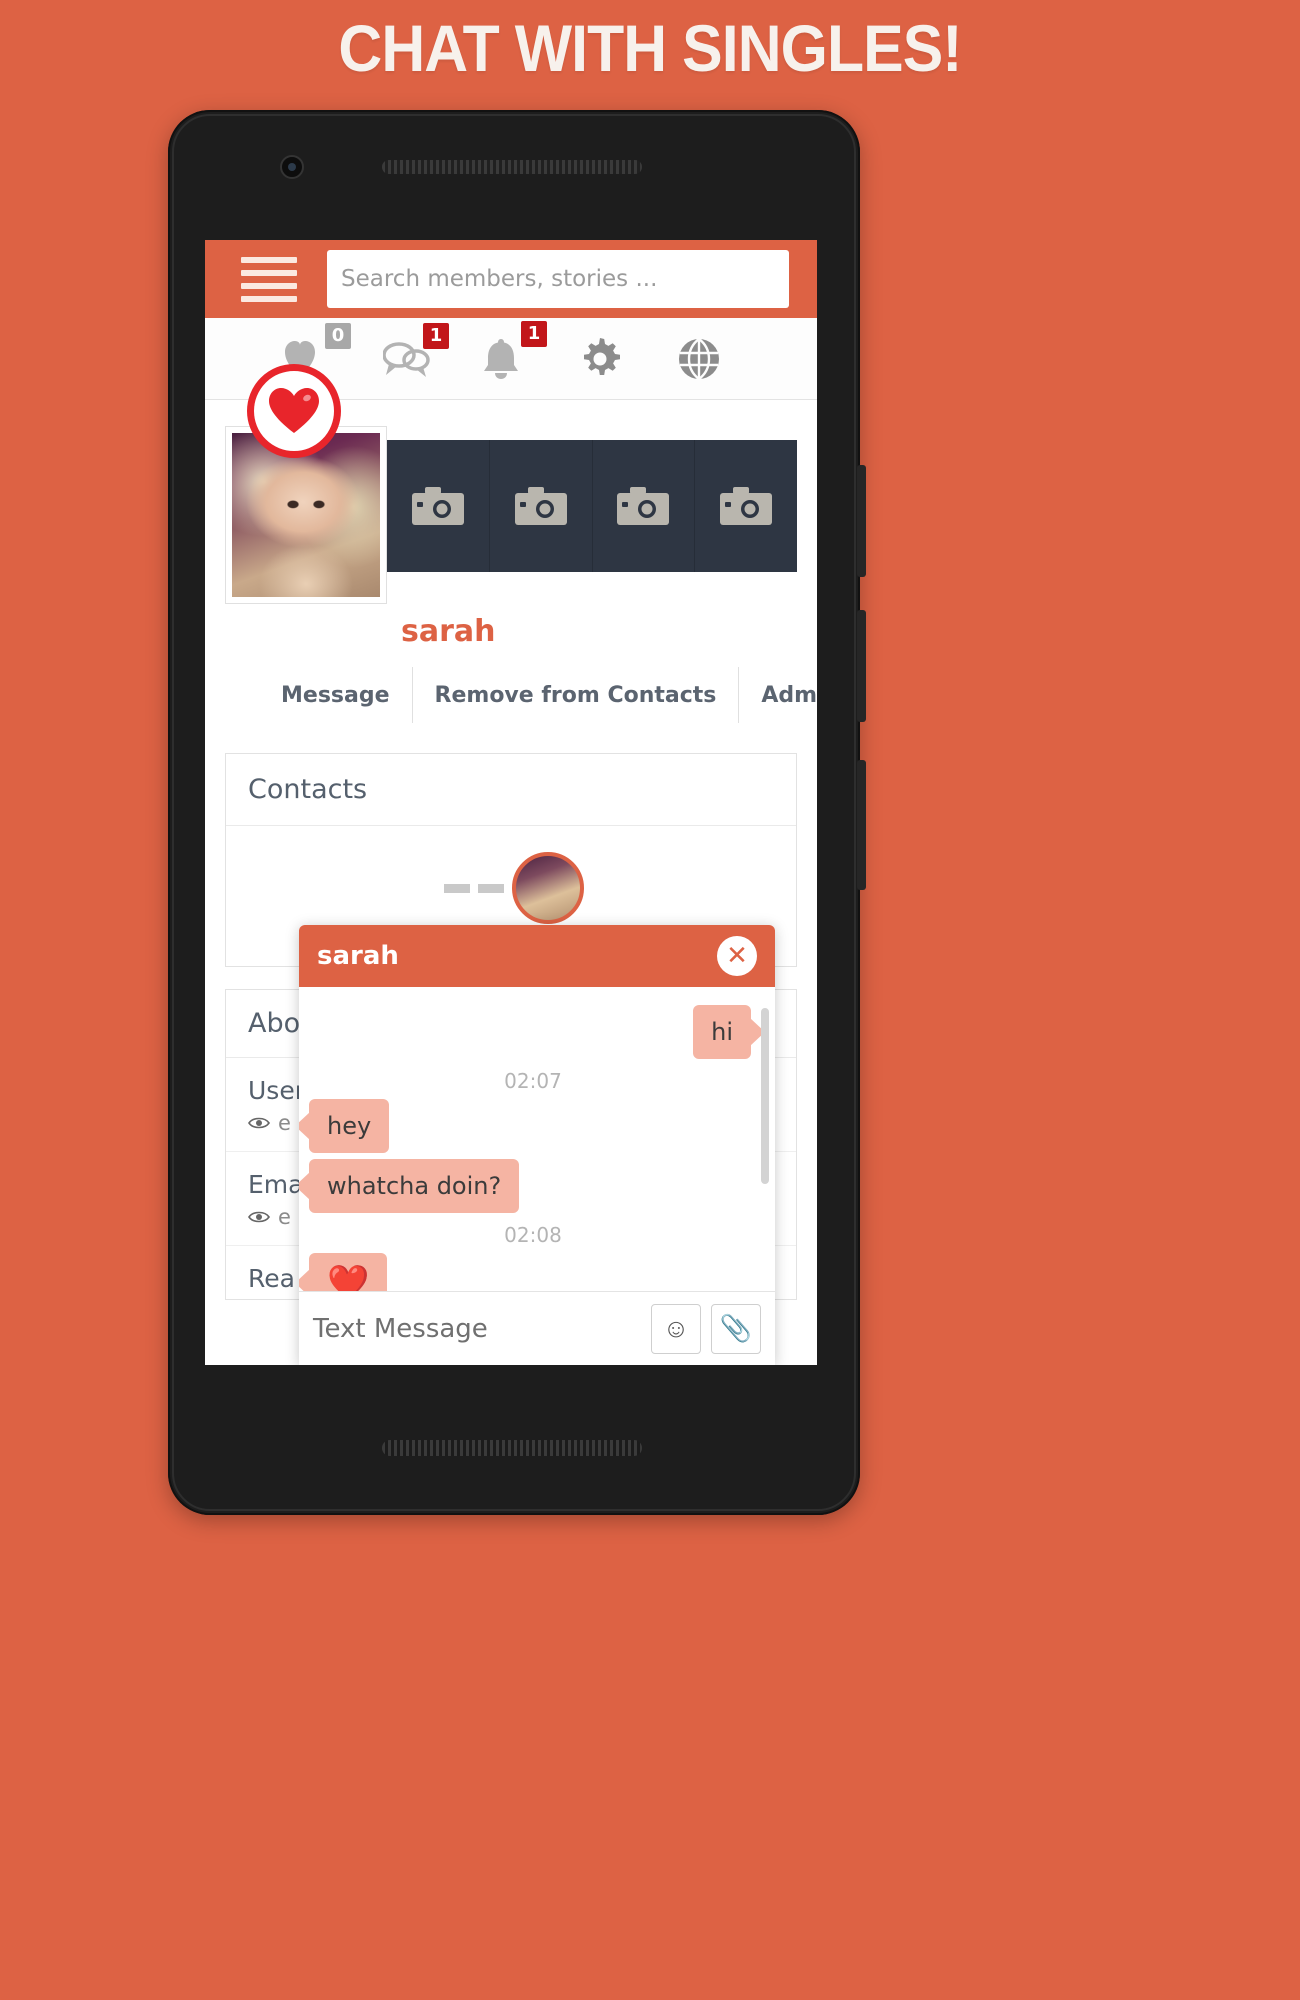  Describe the element at coordinates (533, 1081) in the screenshot. I see `chat-timestamp: 02:07` at that location.